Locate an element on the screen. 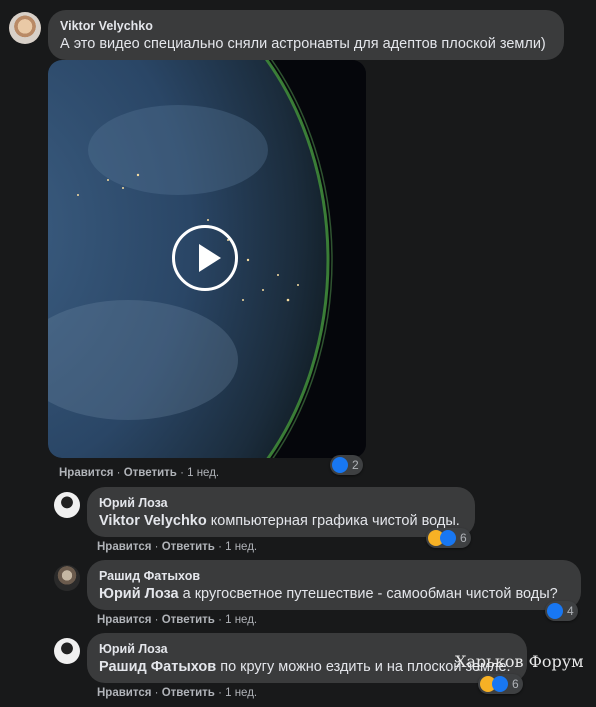 The height and width of the screenshot is (707, 596). reaction-summary: 4 is located at coordinates (561, 611).